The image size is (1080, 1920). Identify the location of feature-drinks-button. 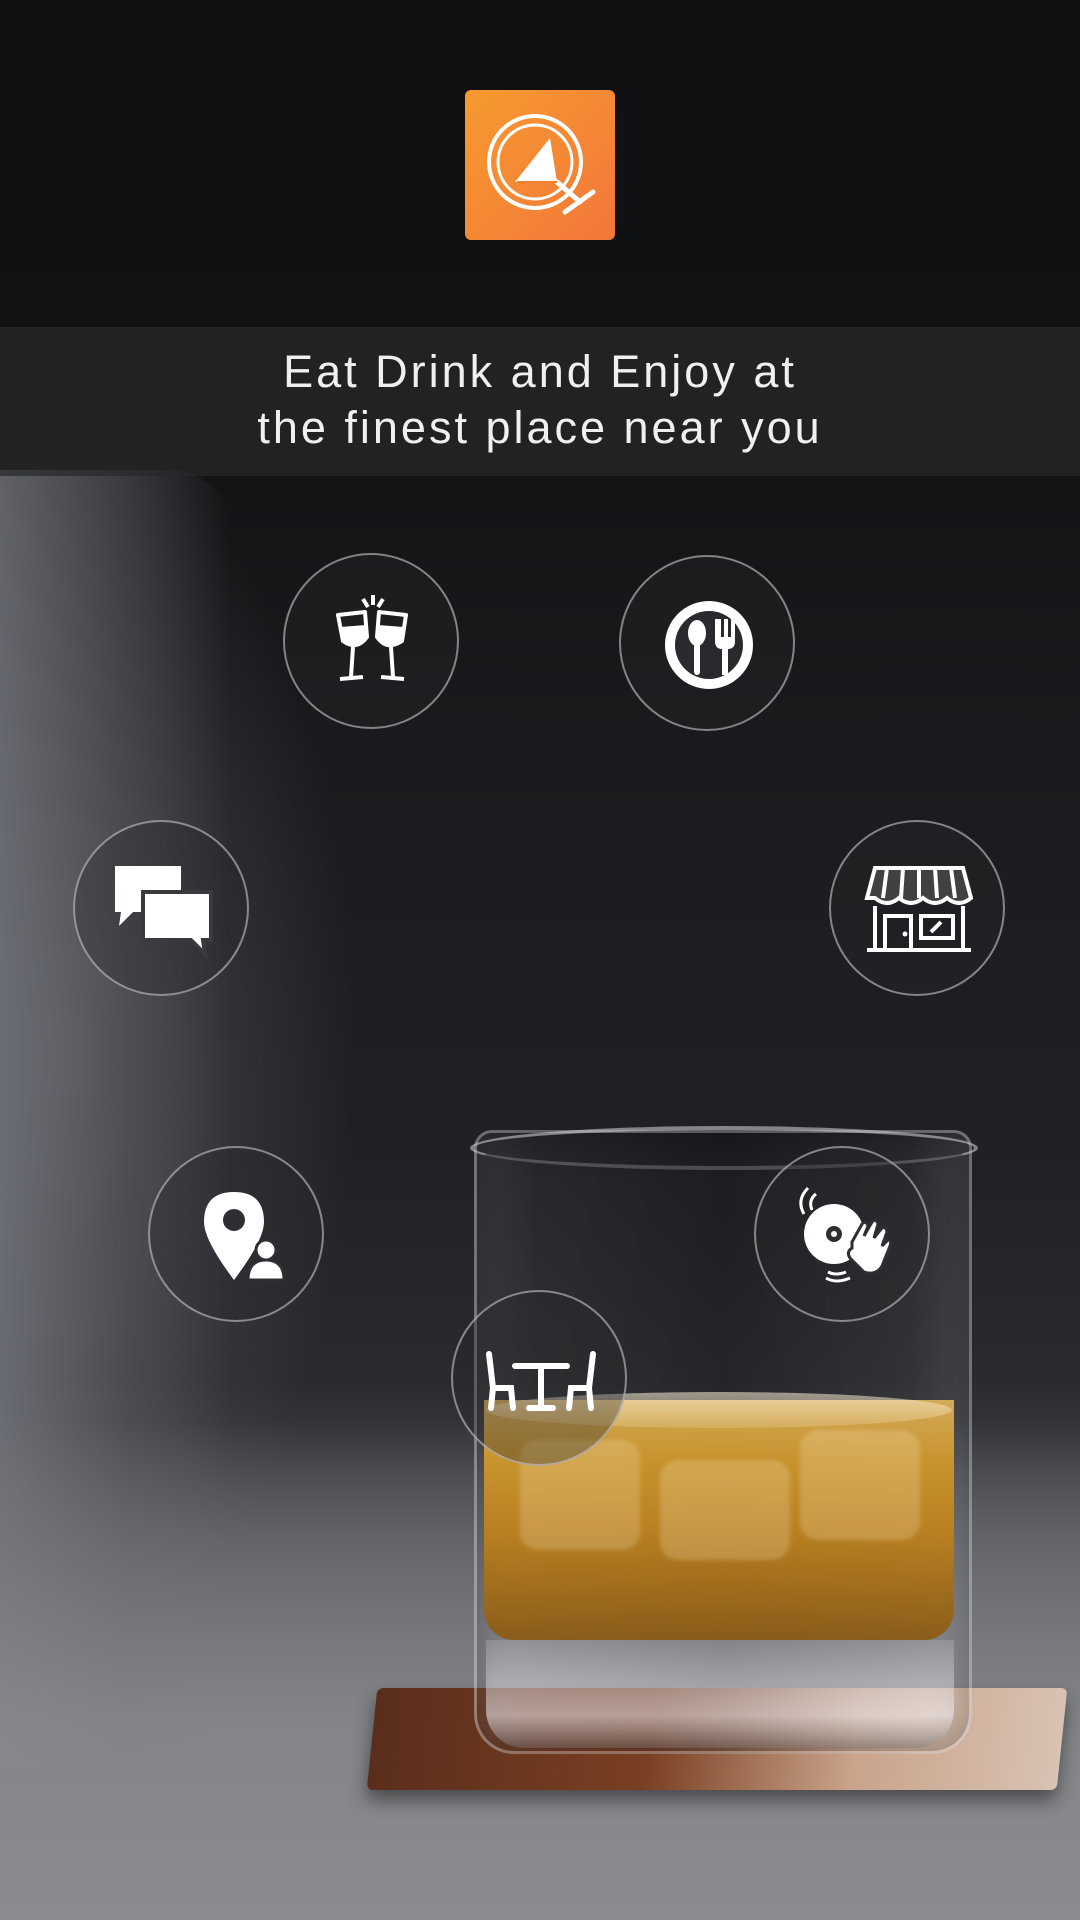
(371, 641).